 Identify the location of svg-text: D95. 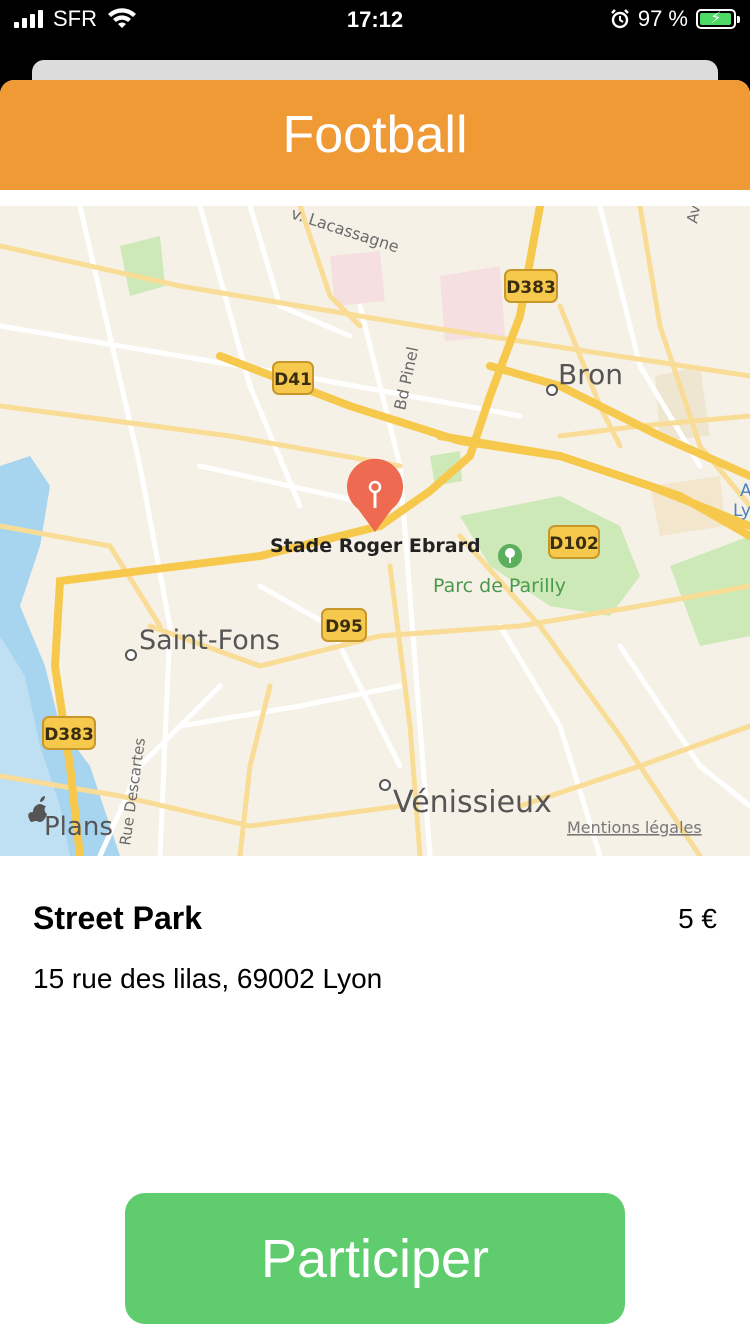
(344, 627).